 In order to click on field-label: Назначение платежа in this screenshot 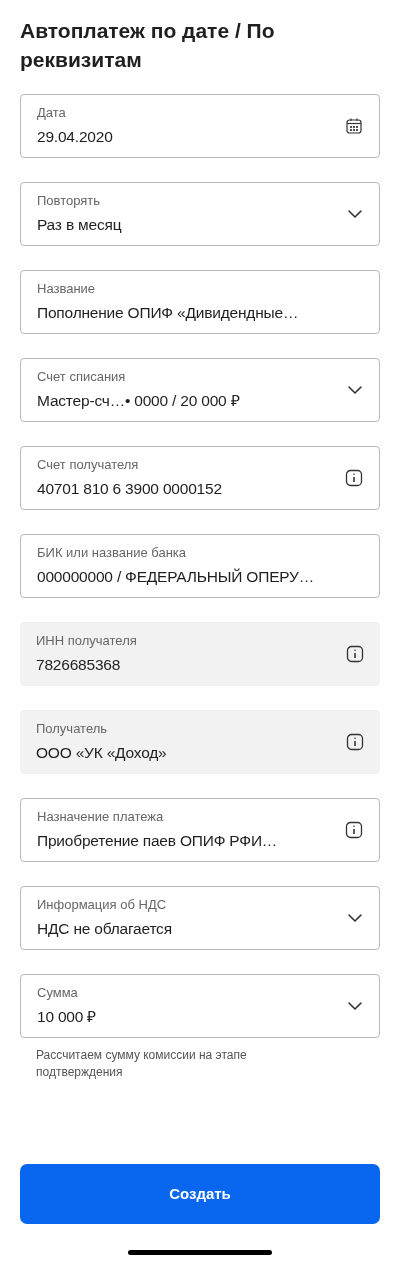, I will do `click(101, 817)`.